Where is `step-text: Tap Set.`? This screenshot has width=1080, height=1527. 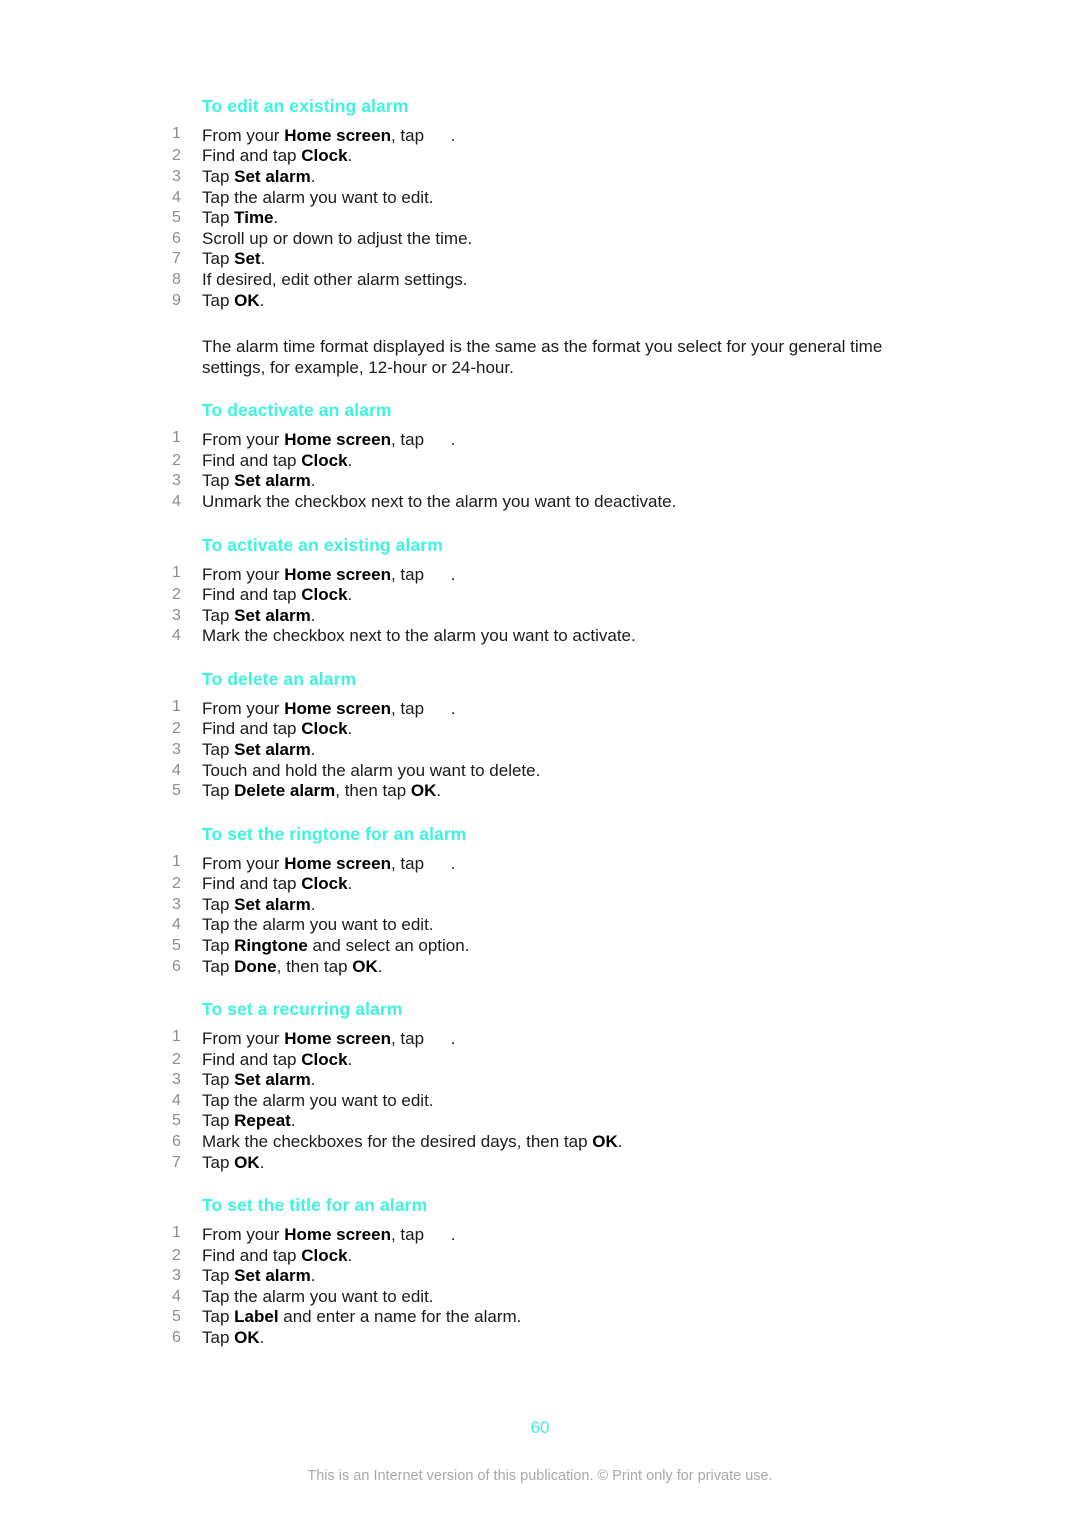
step-text: Tap Set. is located at coordinates (234, 259).